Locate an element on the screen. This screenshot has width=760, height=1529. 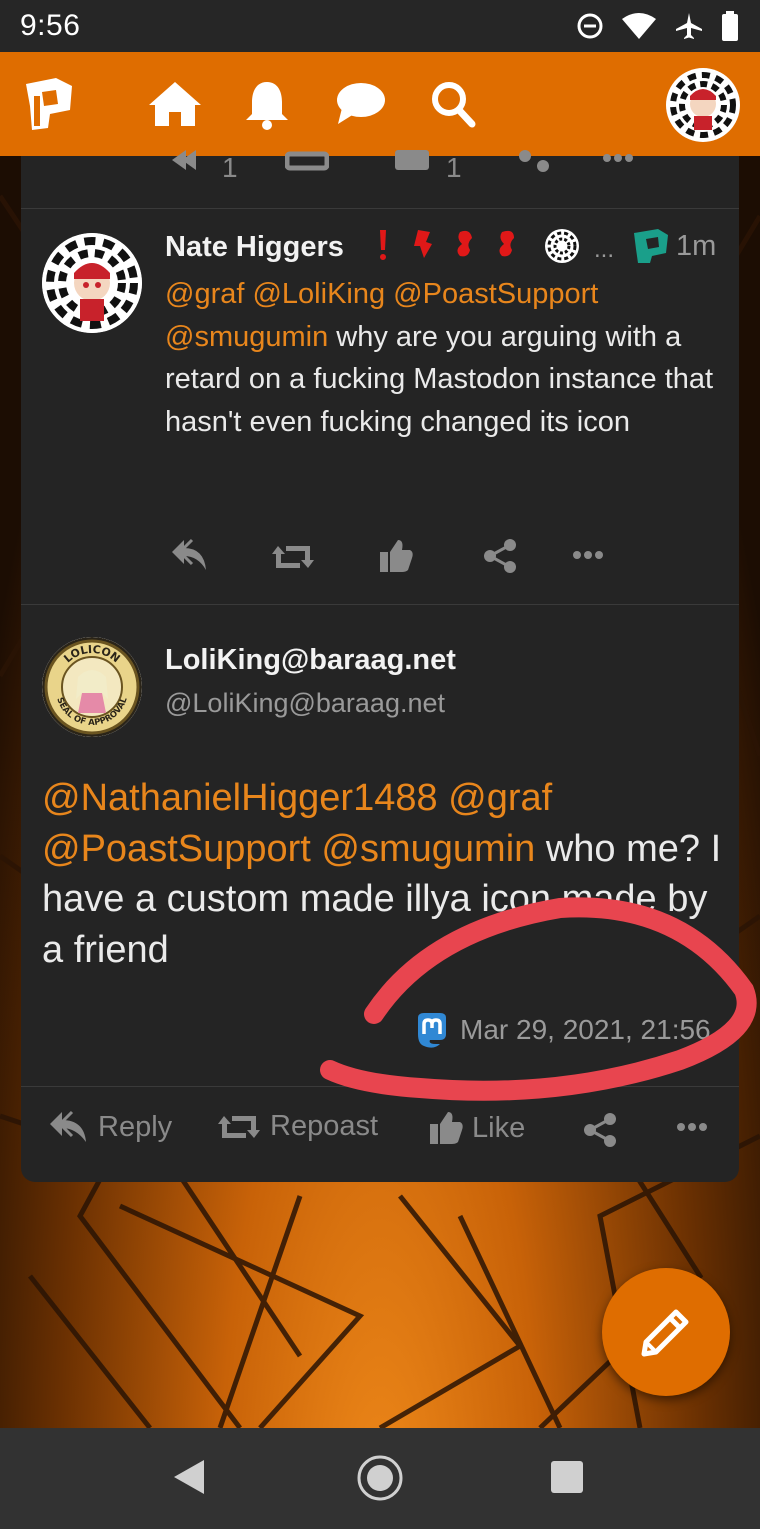
wifi-icon is located at coordinates (639, 26).